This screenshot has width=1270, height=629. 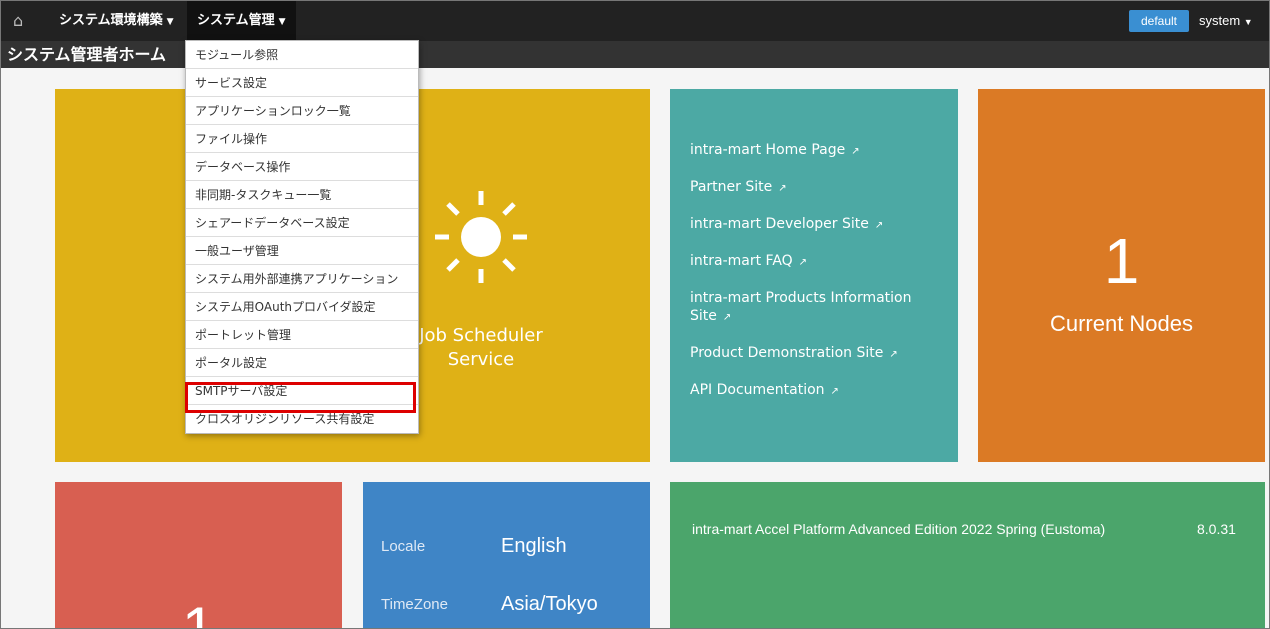 What do you see at coordinates (414, 604) in the screenshot?
I see `timezone-key: TimeZone` at bounding box center [414, 604].